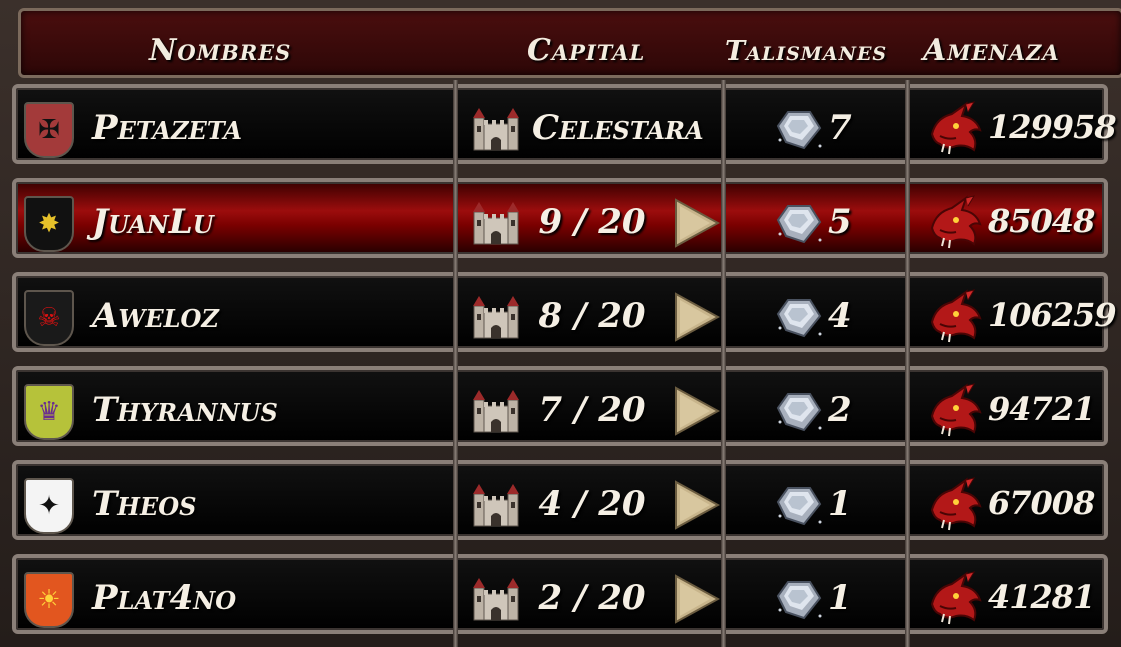  What do you see at coordinates (1041, 221) in the screenshot?
I see `threat-value: 85048` at bounding box center [1041, 221].